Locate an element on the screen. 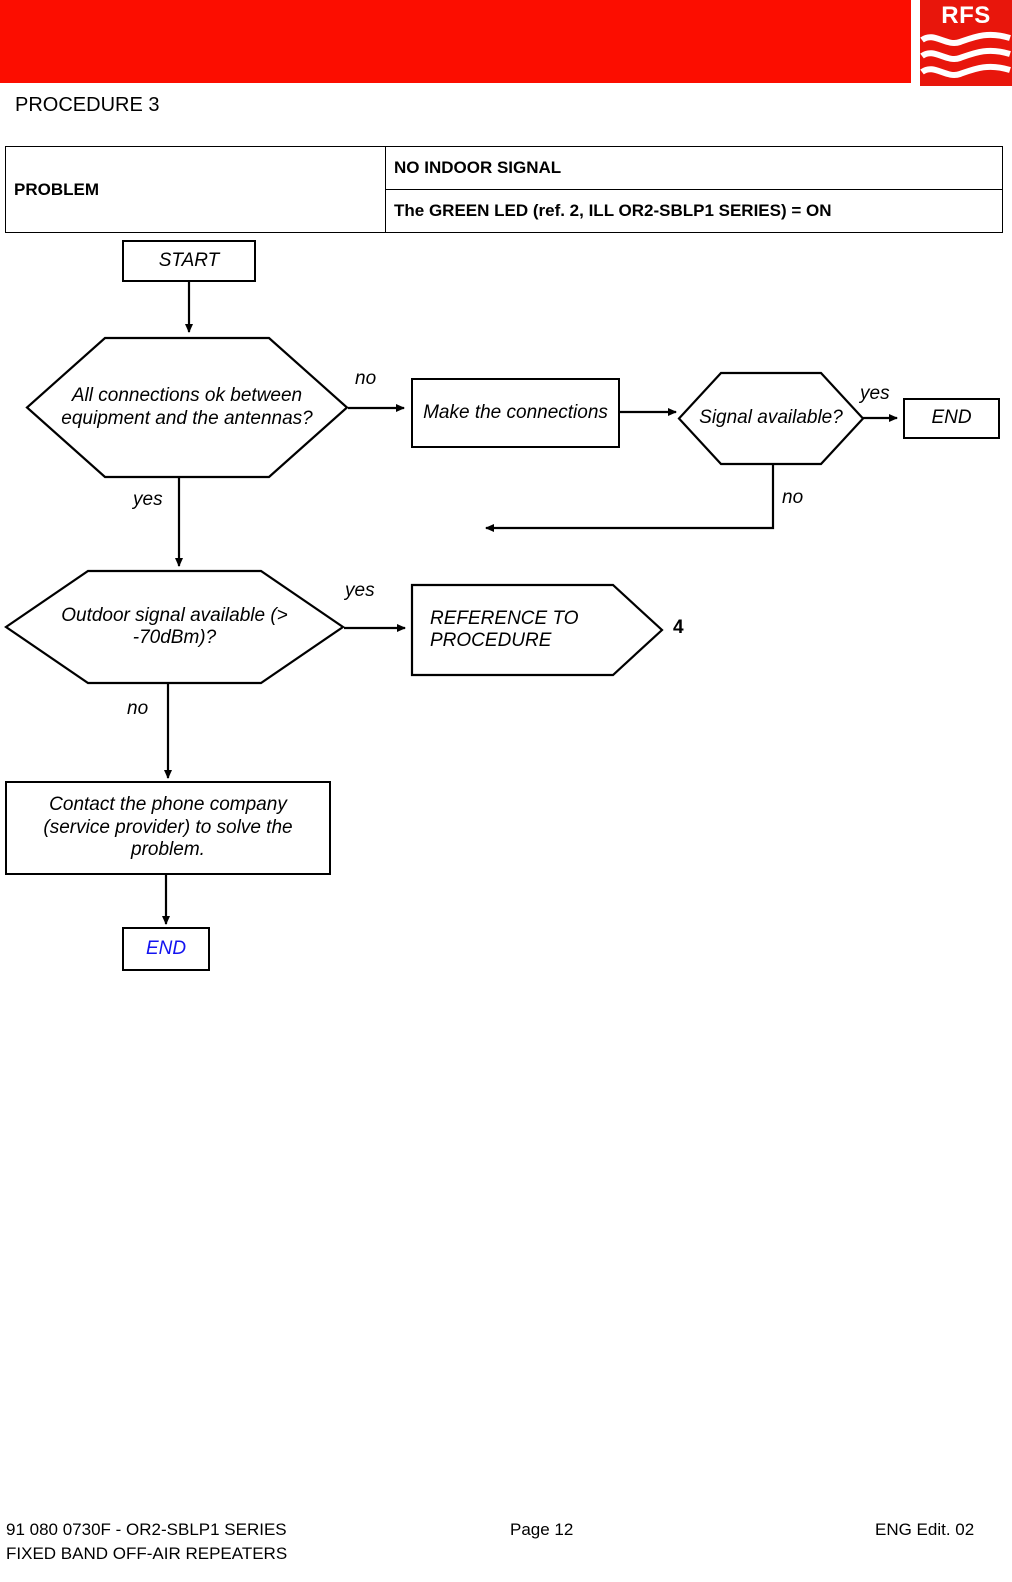 The height and width of the screenshot is (1582, 1012). edge-label-outdoor-yes: yes is located at coordinates (360, 590).